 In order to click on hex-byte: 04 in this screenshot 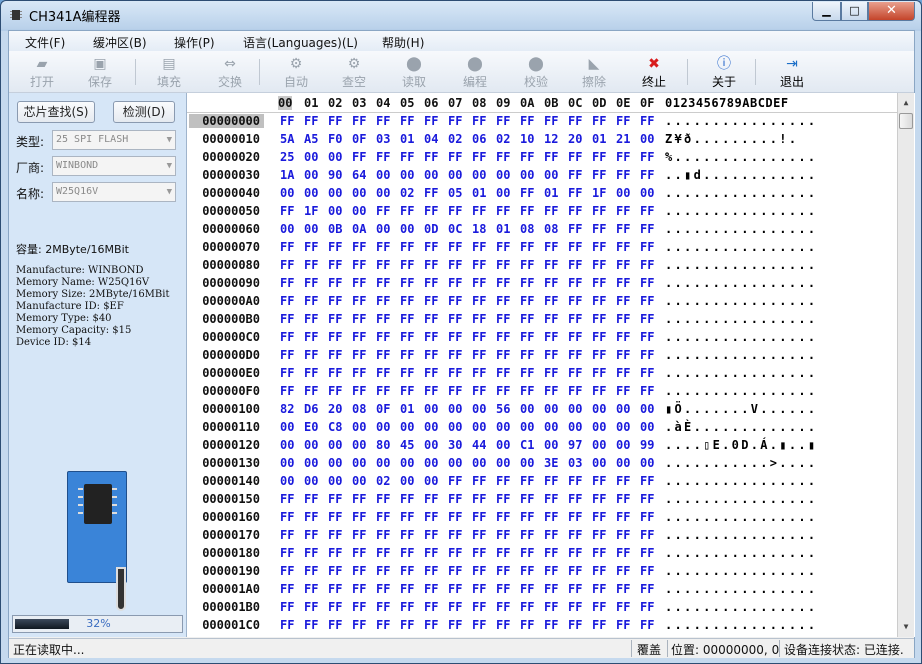, I will do `click(431, 139)`.